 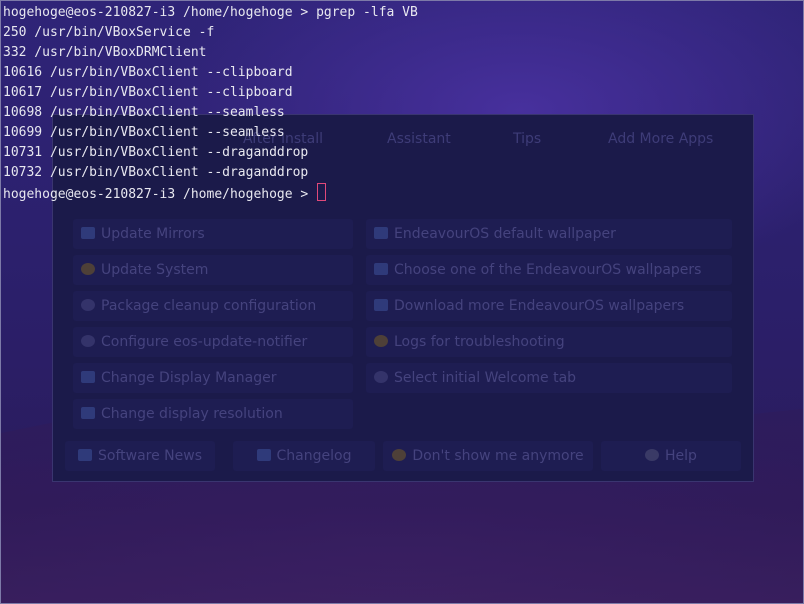 I want to click on output-line: 10617 /usr/bin/VBoxClient --clipboard, so click(x=148, y=92).